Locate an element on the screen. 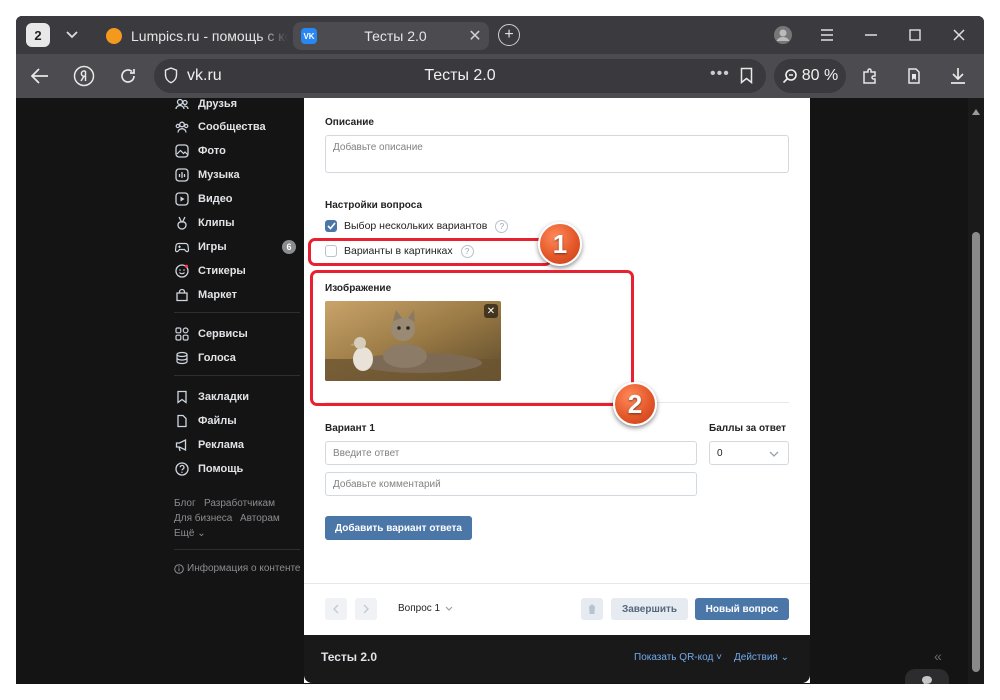 Image resolution: width=1000 pixels, height=700 pixels. help-question-icon: ? is located at coordinates (502, 226).